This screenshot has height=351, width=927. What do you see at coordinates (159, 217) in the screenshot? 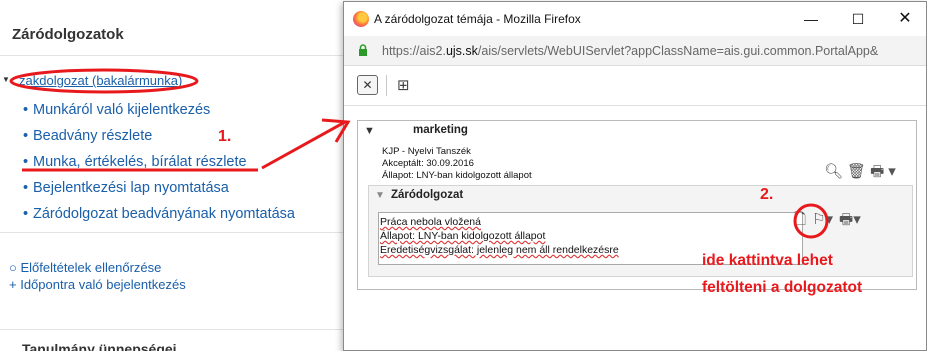
I see `menu-item-print-submission: • Záródolgozat beadványának nyomtatása` at bounding box center [159, 217].